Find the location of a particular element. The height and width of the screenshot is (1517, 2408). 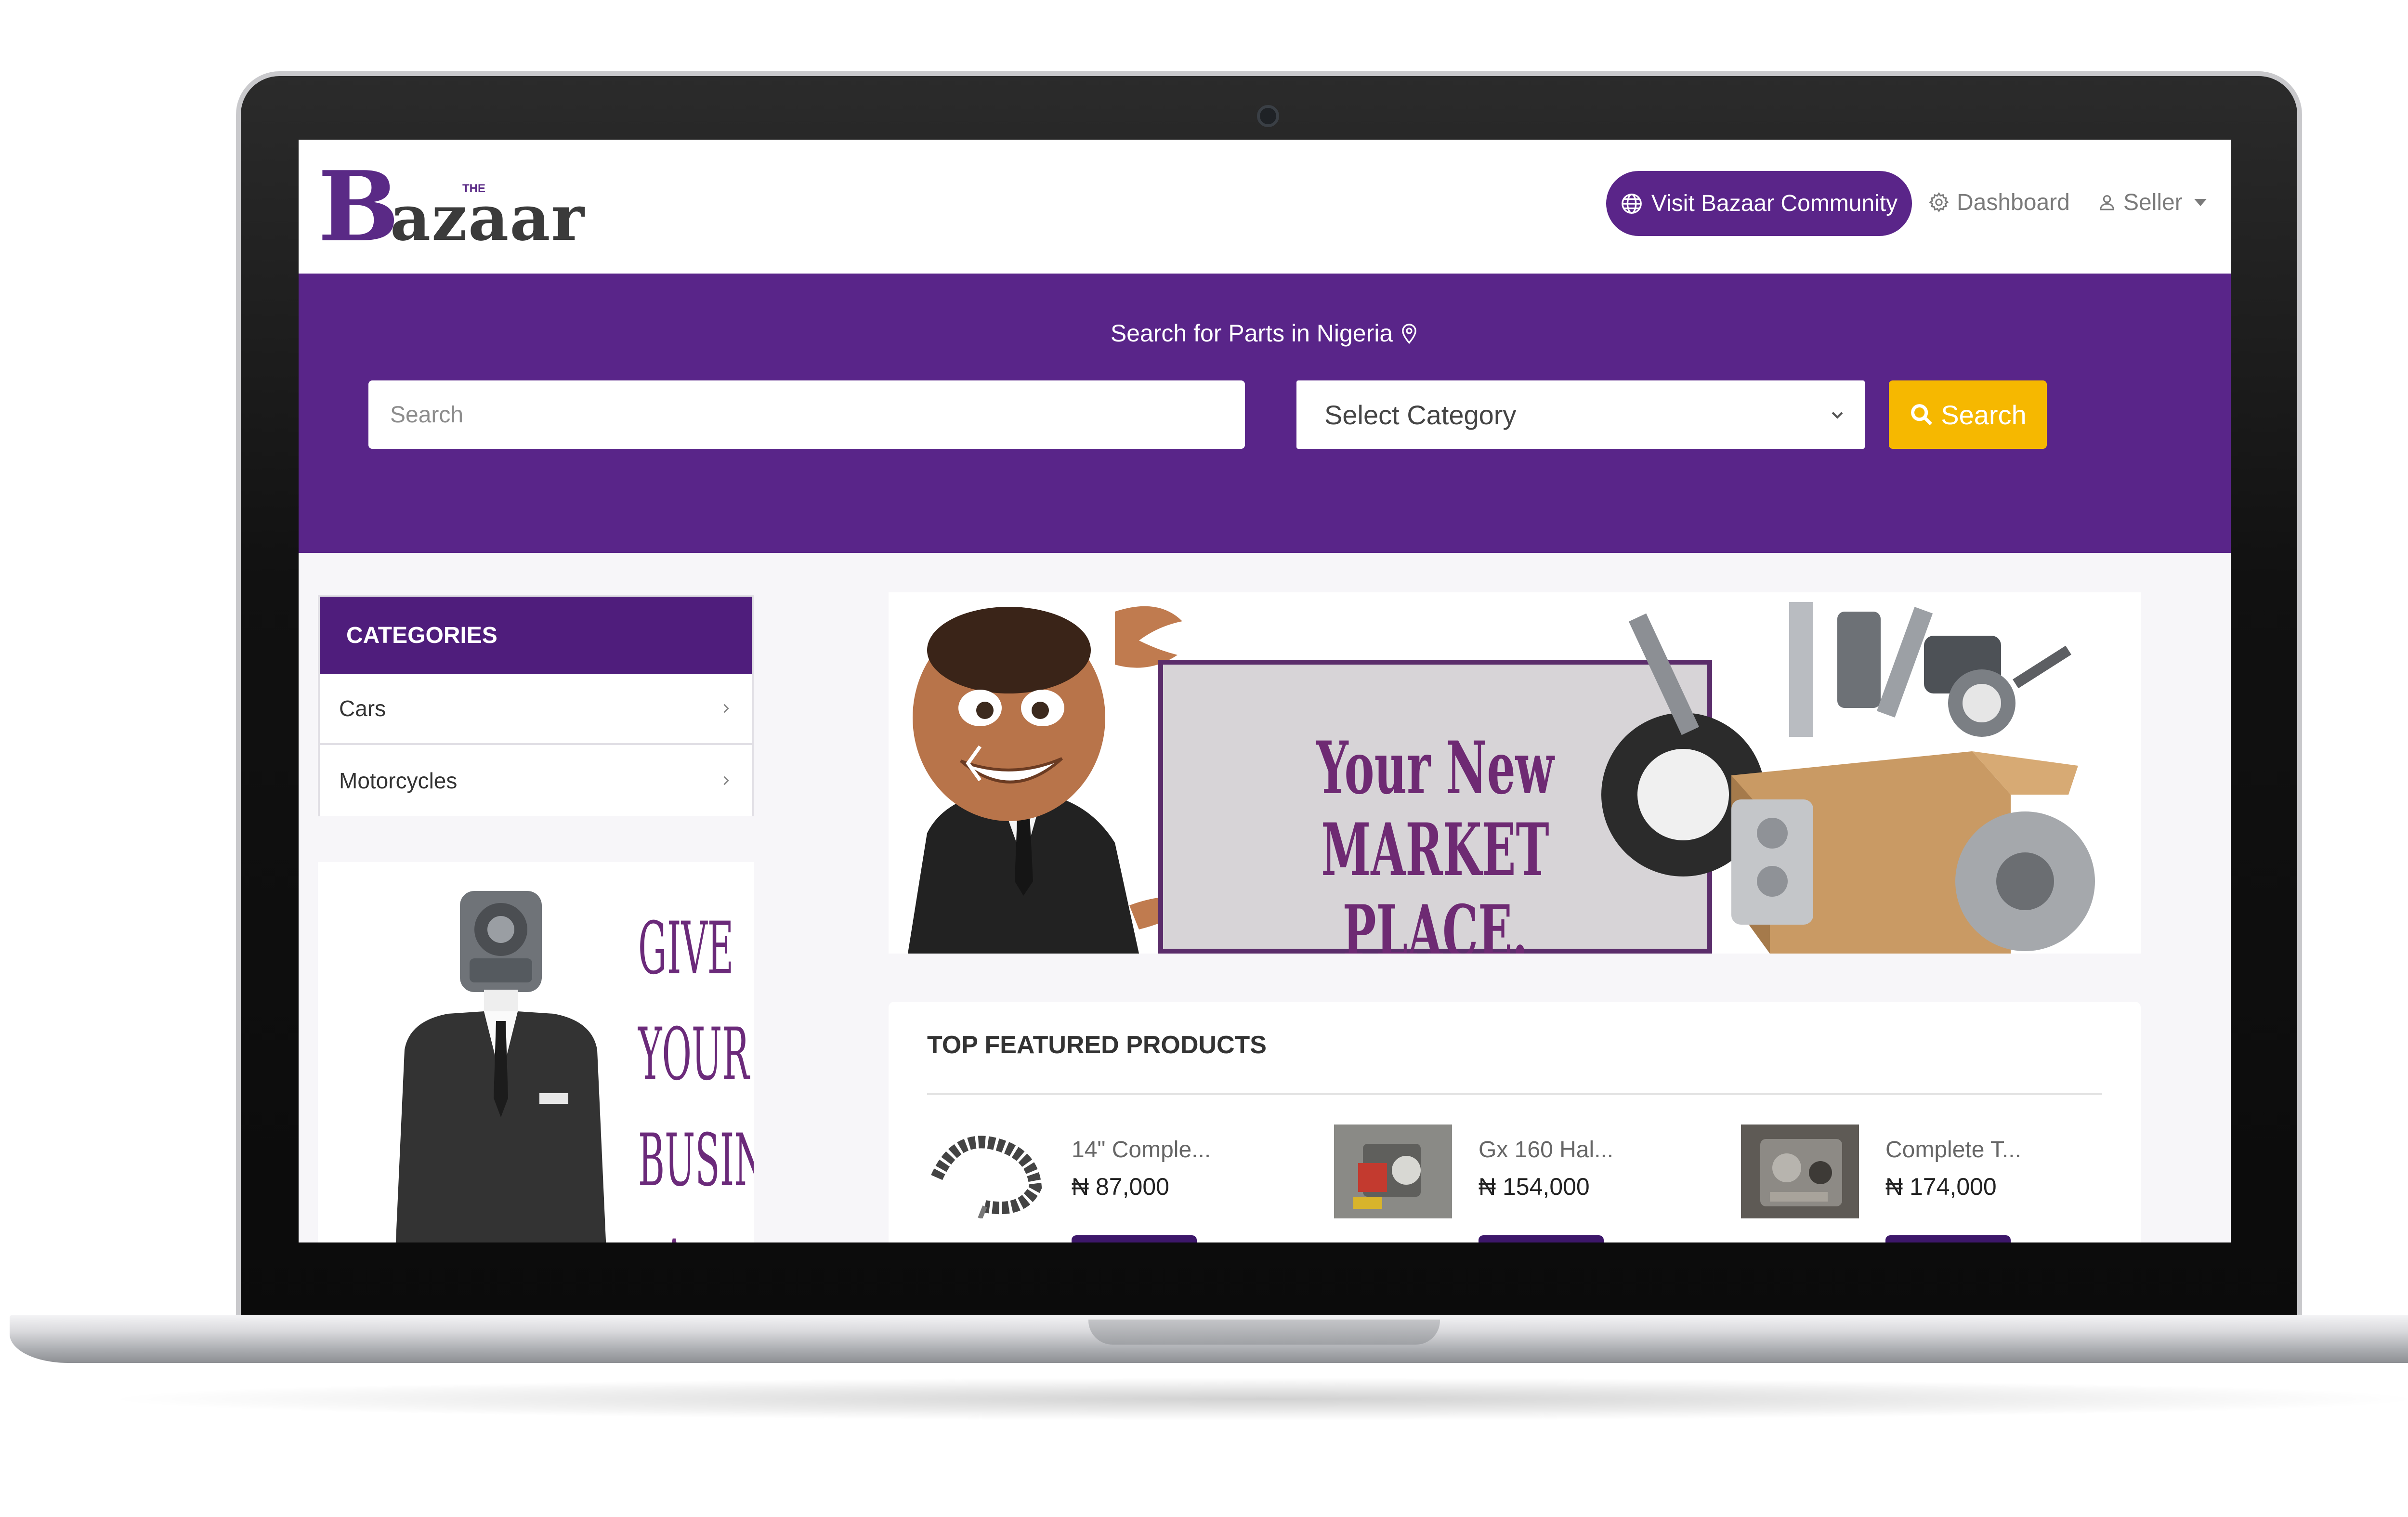

categories-panel: CATEGORIES Cars Motorcycles is located at coordinates (536, 705).